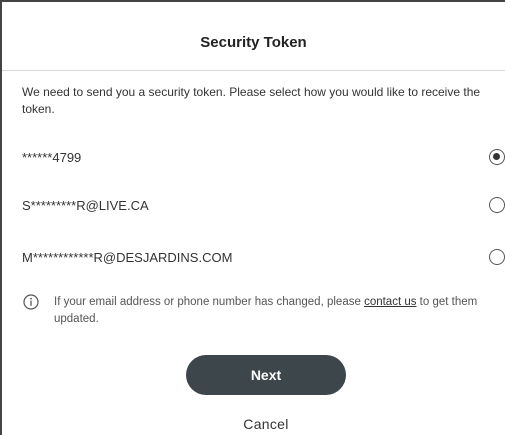 The height and width of the screenshot is (435, 505). Describe the element at coordinates (266, 424) in the screenshot. I see `cancel-button: Cancel` at that location.